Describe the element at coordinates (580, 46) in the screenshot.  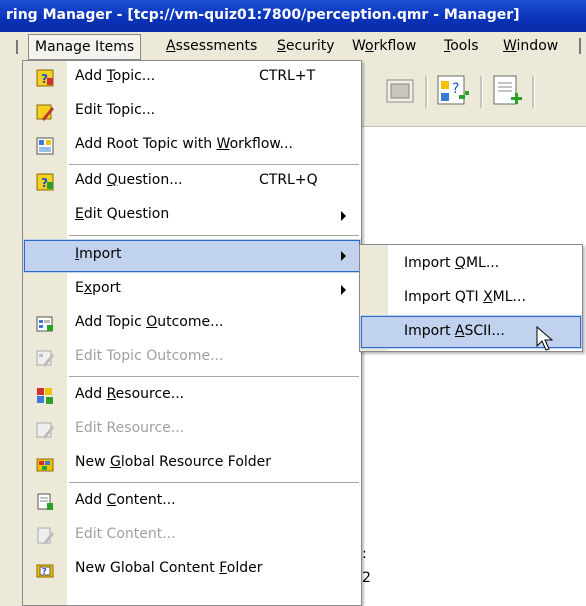
I see `menubar-edge` at that location.